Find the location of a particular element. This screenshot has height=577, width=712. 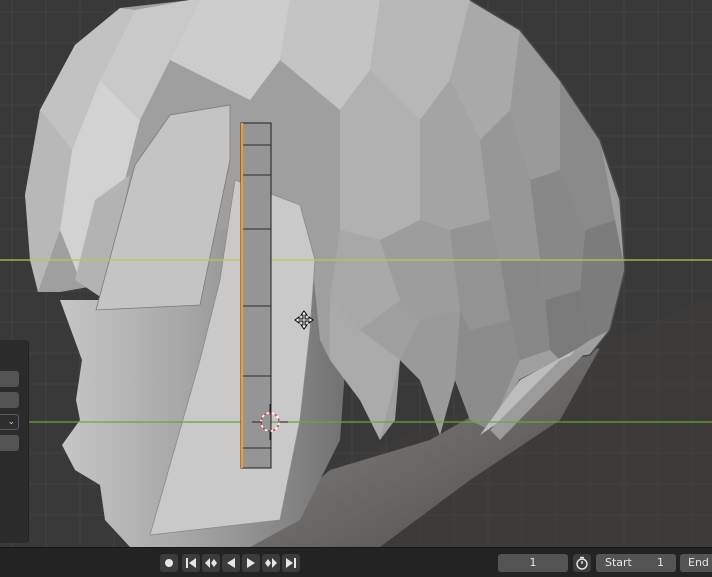

jump-start-button is located at coordinates (191, 563).